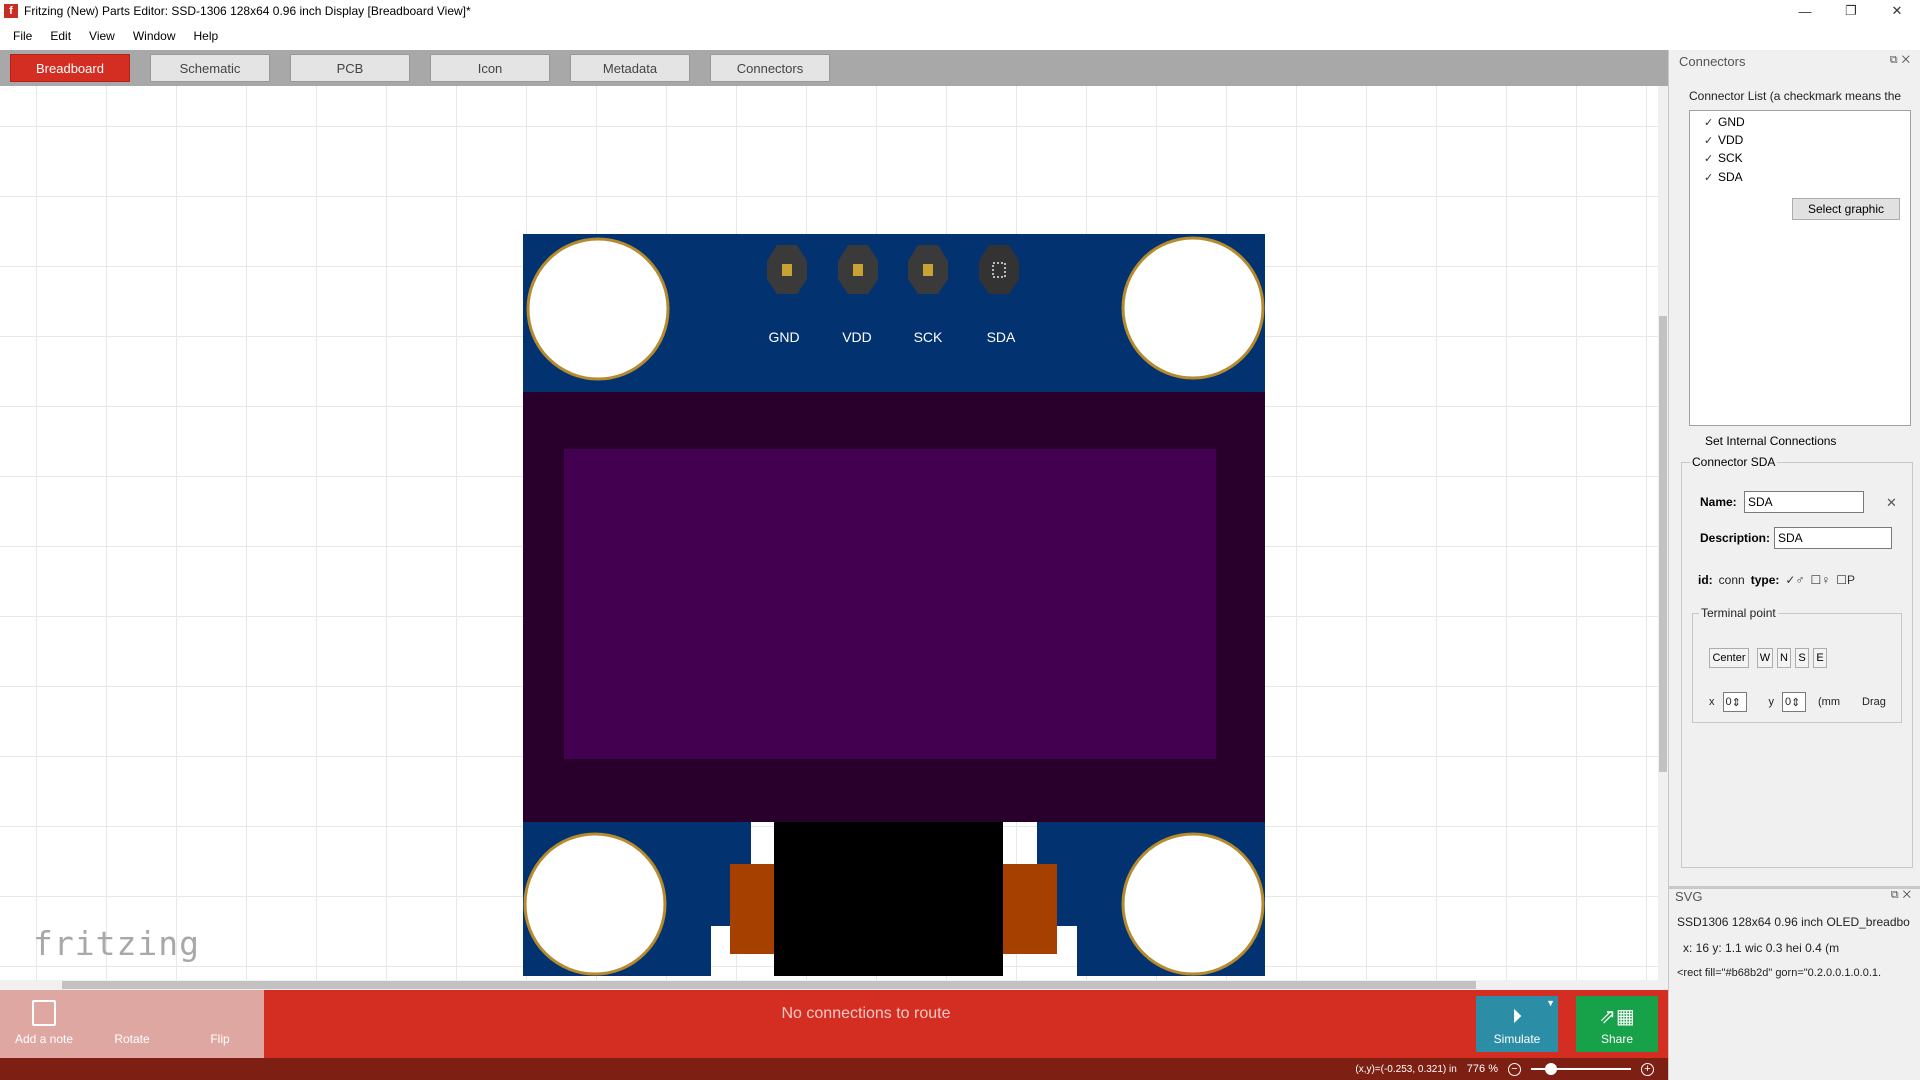  Describe the element at coordinates (630, 68) in the screenshot. I see `tab-metadata: Metadata` at that location.